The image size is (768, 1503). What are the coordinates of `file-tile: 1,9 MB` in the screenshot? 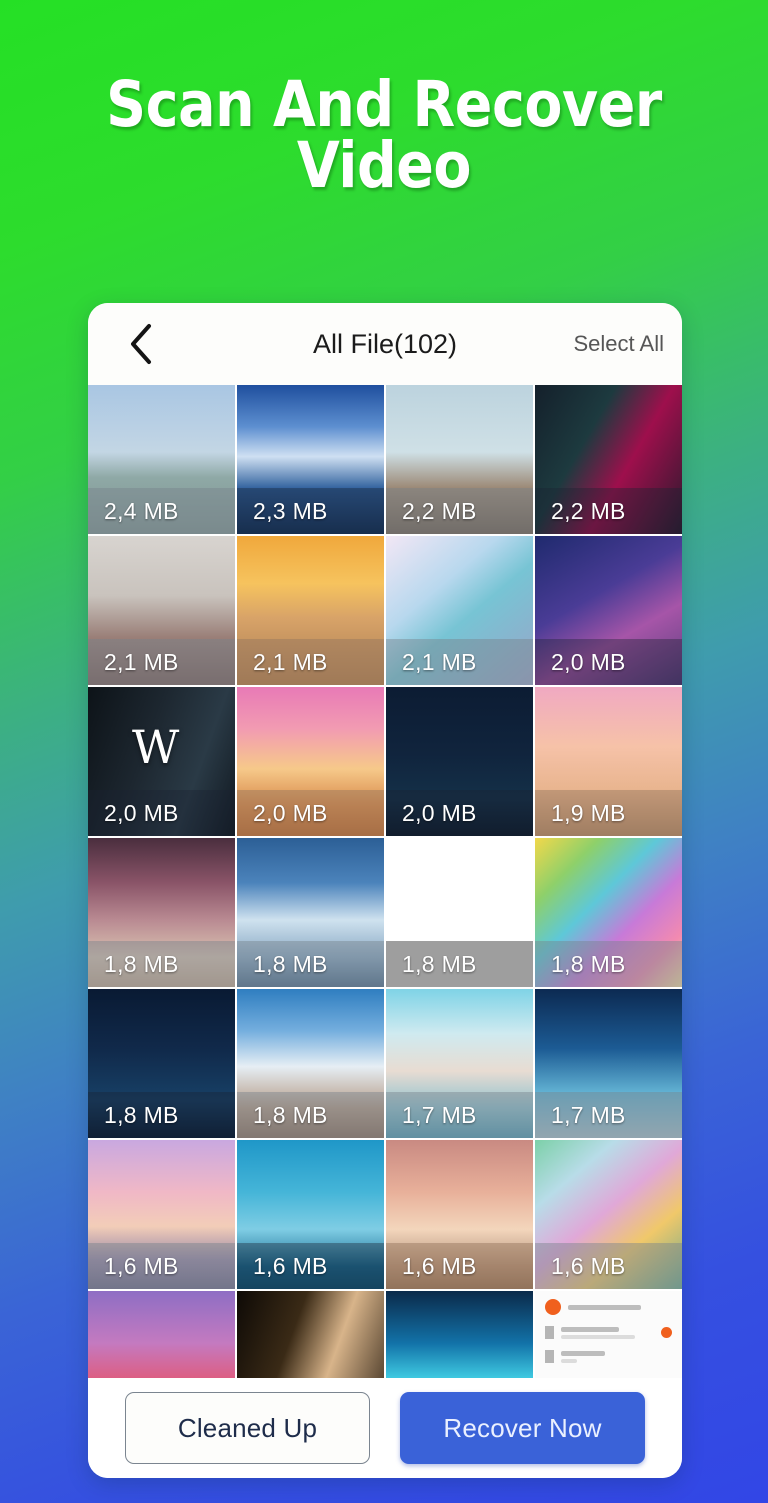 It's located at (608, 761).